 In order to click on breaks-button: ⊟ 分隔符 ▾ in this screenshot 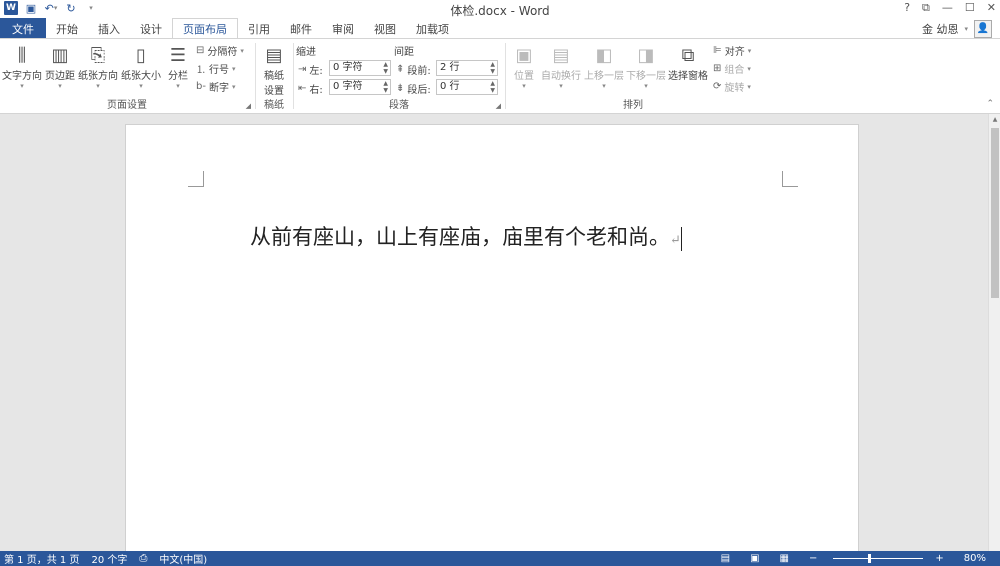, I will do `click(220, 50)`.